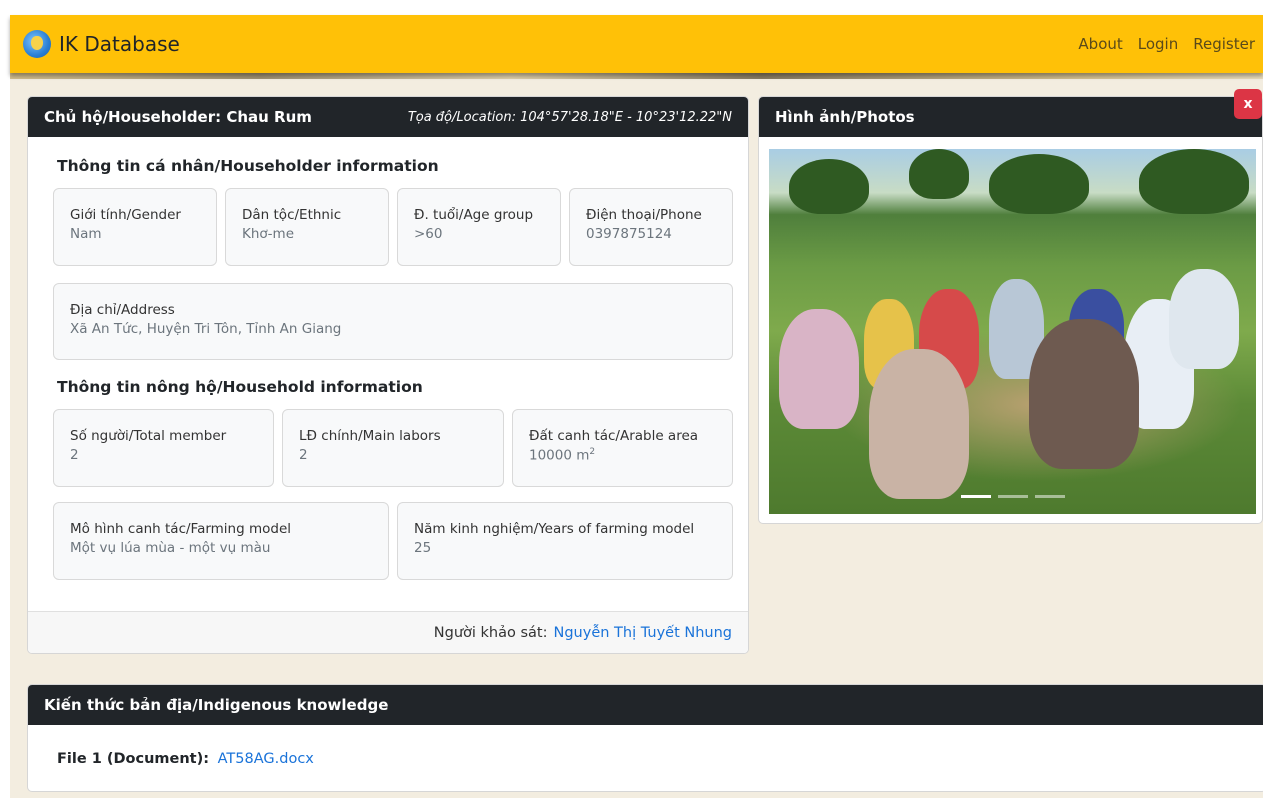 This screenshot has width=1263, height=798. What do you see at coordinates (636, 795) in the screenshot?
I see `page-bottom` at bounding box center [636, 795].